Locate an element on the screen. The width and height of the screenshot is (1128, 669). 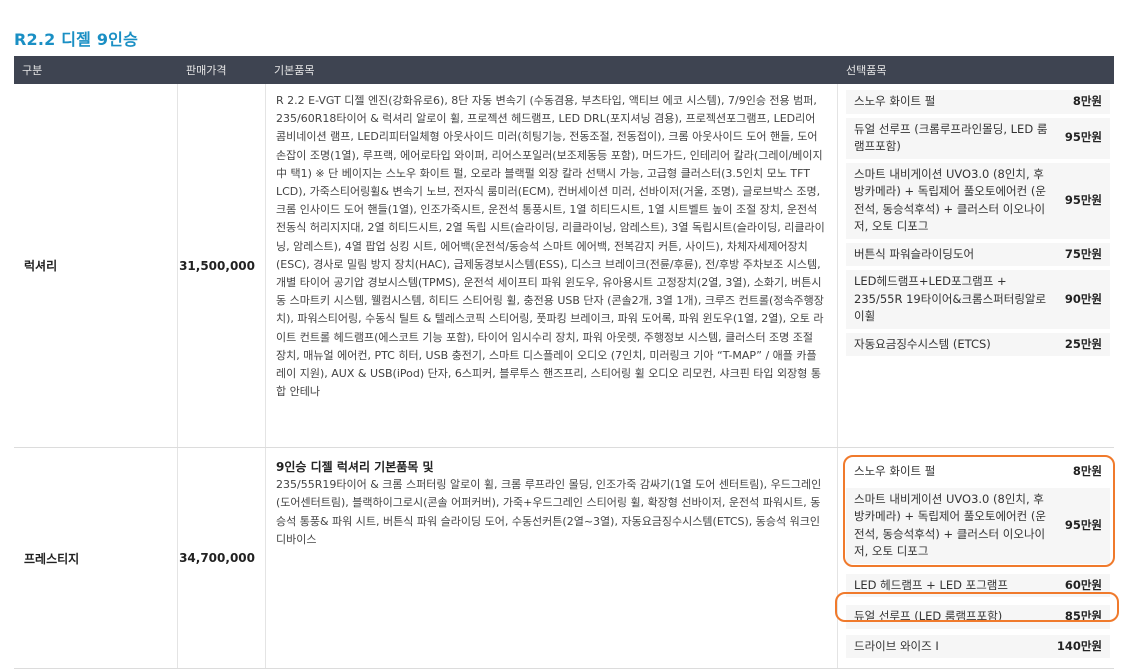
grade-name: 럭셔리 is located at coordinates (96, 265).